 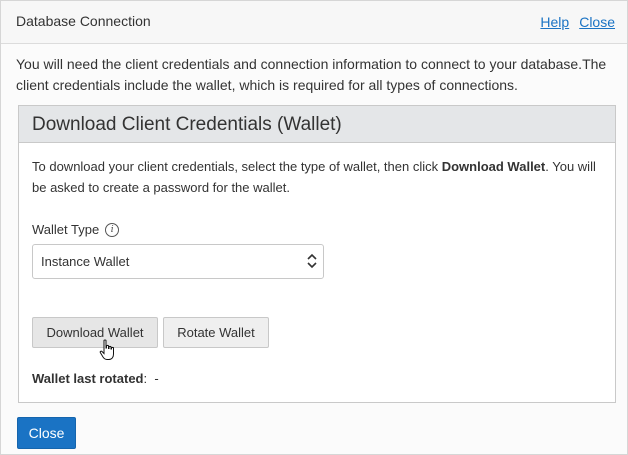 What do you see at coordinates (66, 229) in the screenshot?
I see `wallet-type-label: Wallet Type` at bounding box center [66, 229].